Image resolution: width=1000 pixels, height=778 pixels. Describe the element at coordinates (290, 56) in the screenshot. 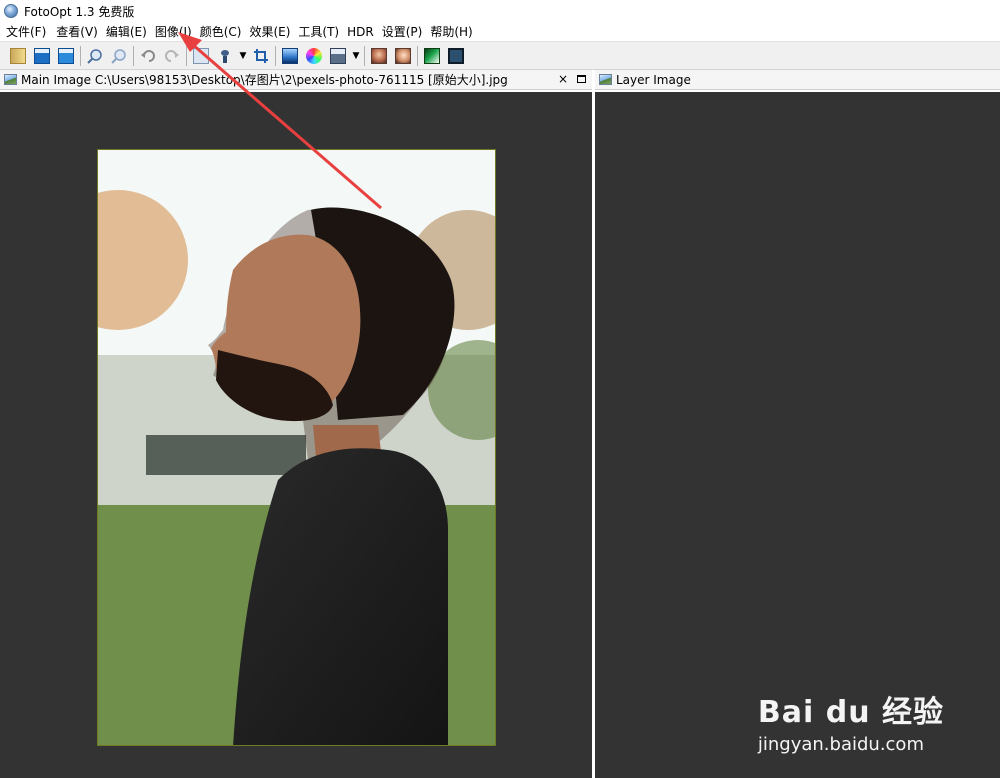

I see `levels-icon` at that location.